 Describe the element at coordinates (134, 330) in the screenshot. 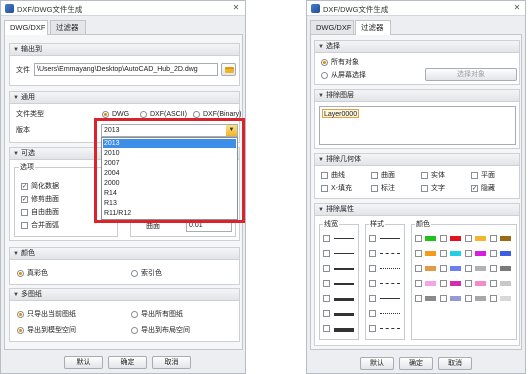

I see `radio-to-layout` at that location.